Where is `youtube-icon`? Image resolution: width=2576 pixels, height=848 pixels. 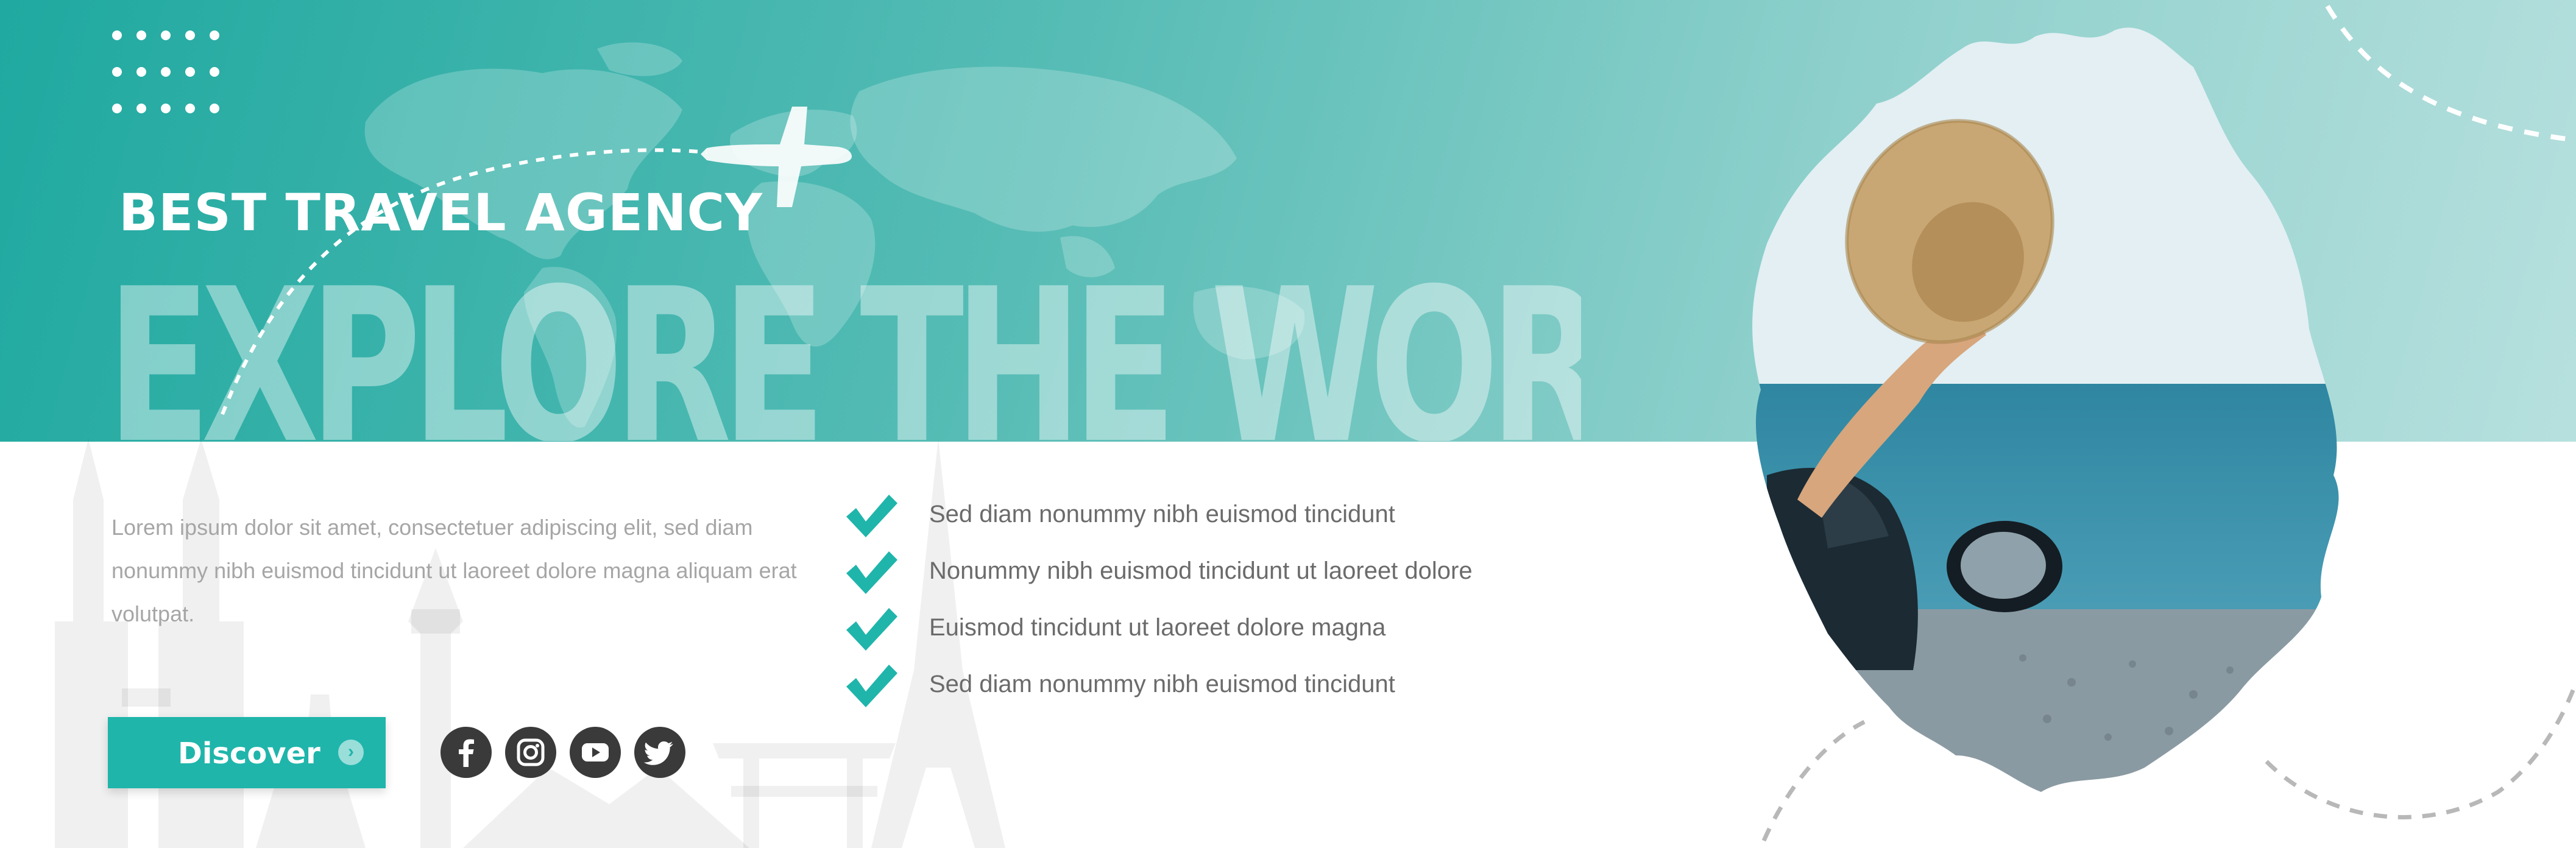 youtube-icon is located at coordinates (595, 753).